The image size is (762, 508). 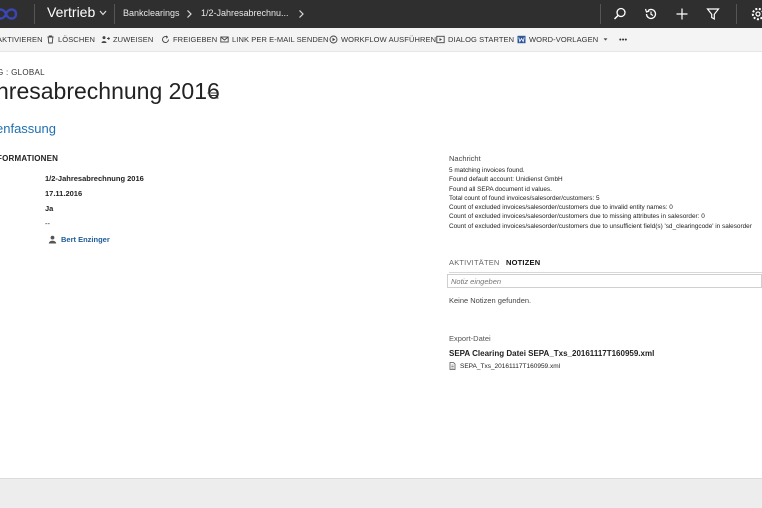 What do you see at coordinates (195, 39) in the screenshot?
I see `share-label: FREIGEBEN` at bounding box center [195, 39].